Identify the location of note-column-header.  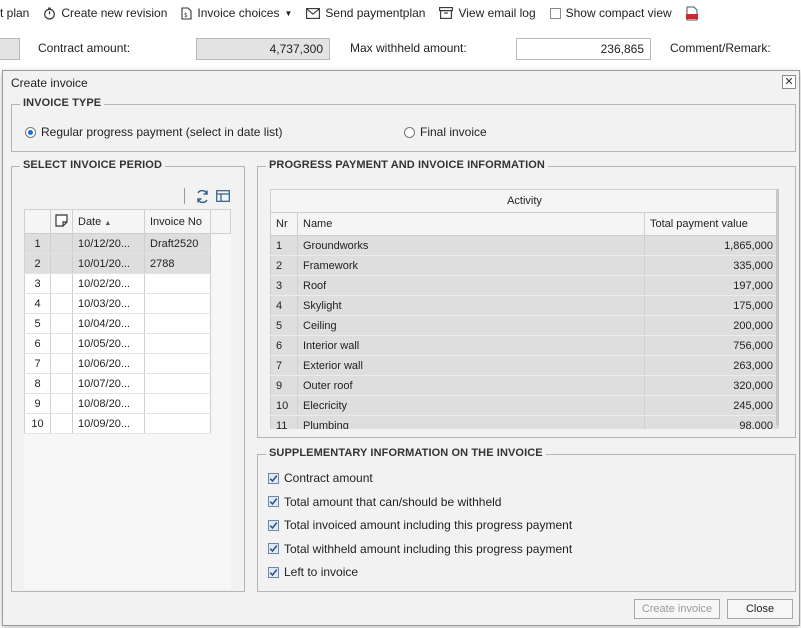
(61, 221).